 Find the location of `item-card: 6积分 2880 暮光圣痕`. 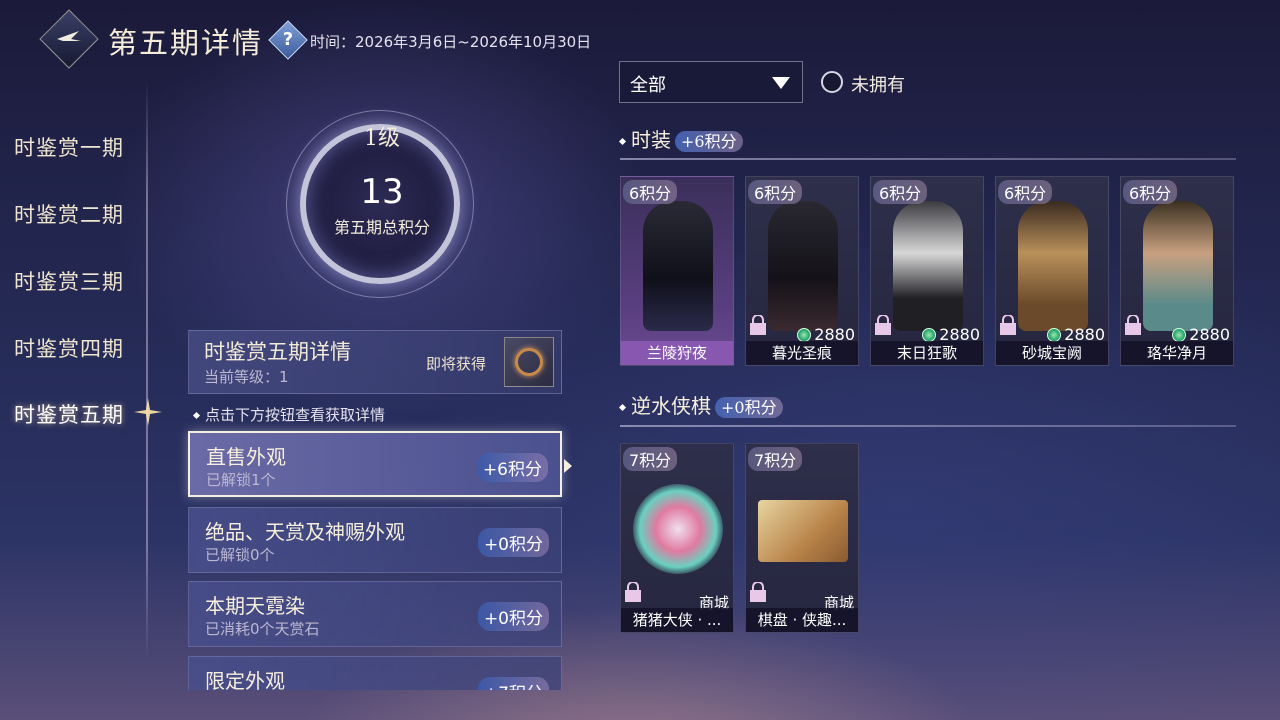

item-card: 6积分 2880 暮光圣痕 is located at coordinates (802, 271).